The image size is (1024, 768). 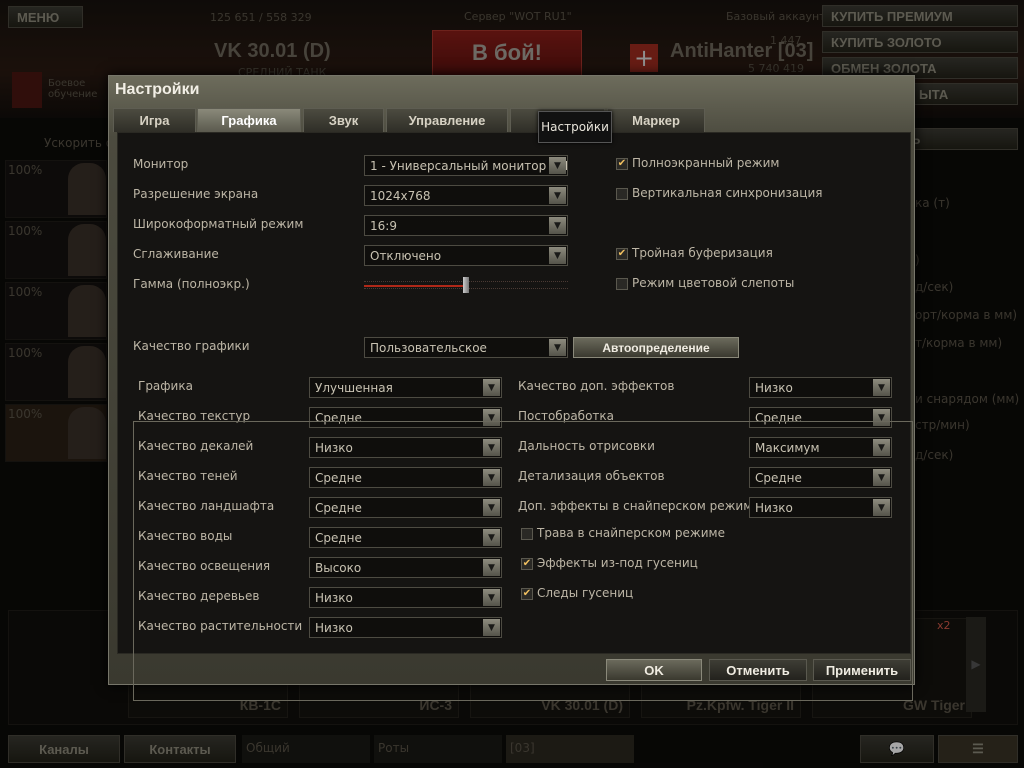 I want to click on tank-stat-label: д/сек), so click(x=934, y=287).